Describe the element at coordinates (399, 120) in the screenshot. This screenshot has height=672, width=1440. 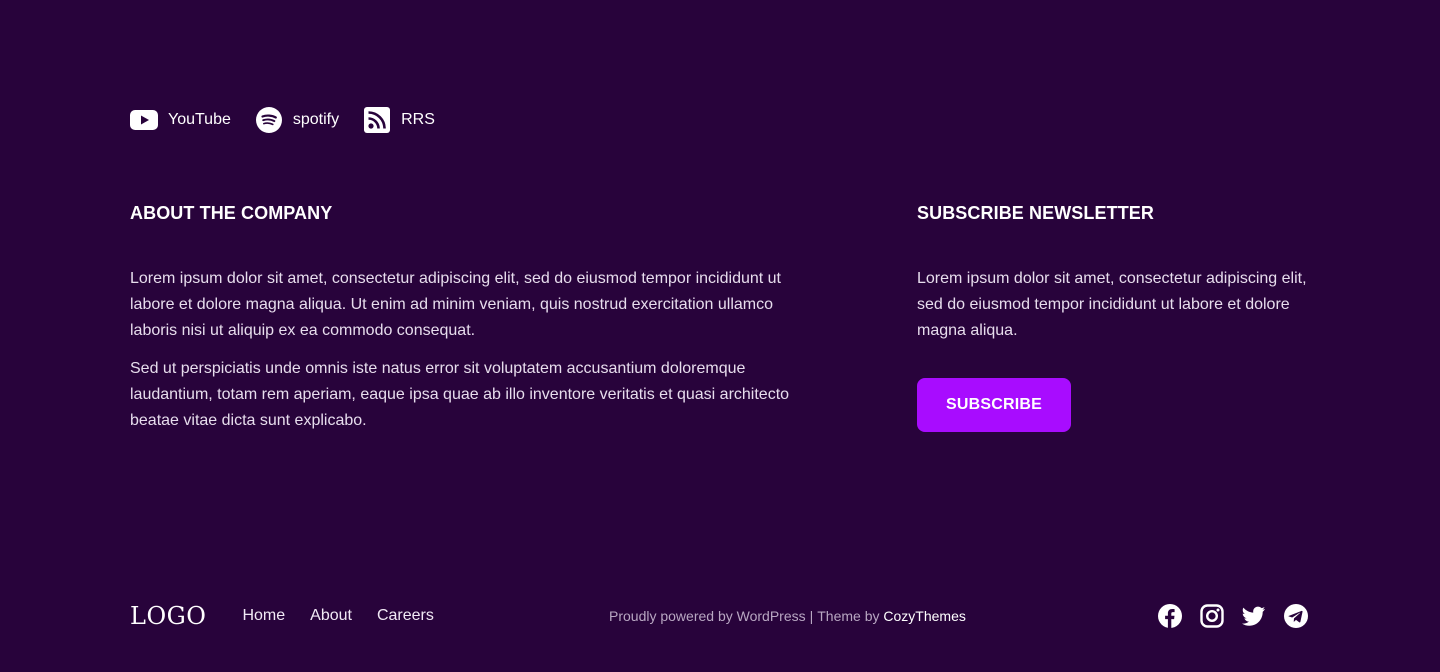
I see `rss-link: RRS` at that location.